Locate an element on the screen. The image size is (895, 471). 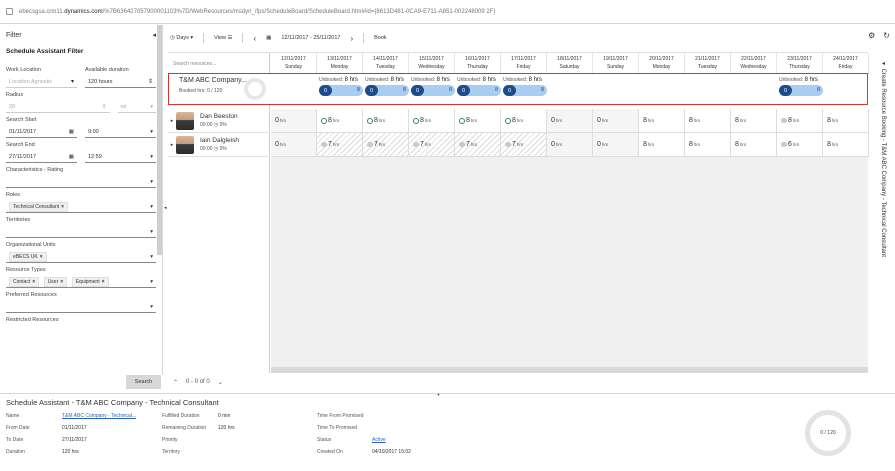
hours-value: 8 is located at coordinates (514, 120).